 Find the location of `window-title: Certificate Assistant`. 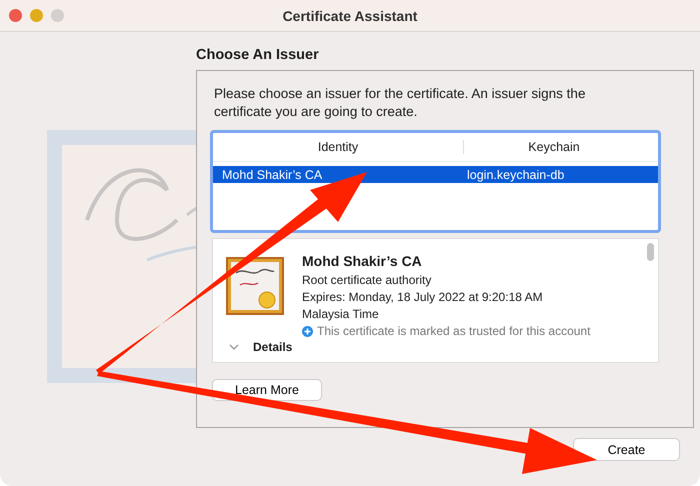

window-title: Certificate Assistant is located at coordinates (350, 16).